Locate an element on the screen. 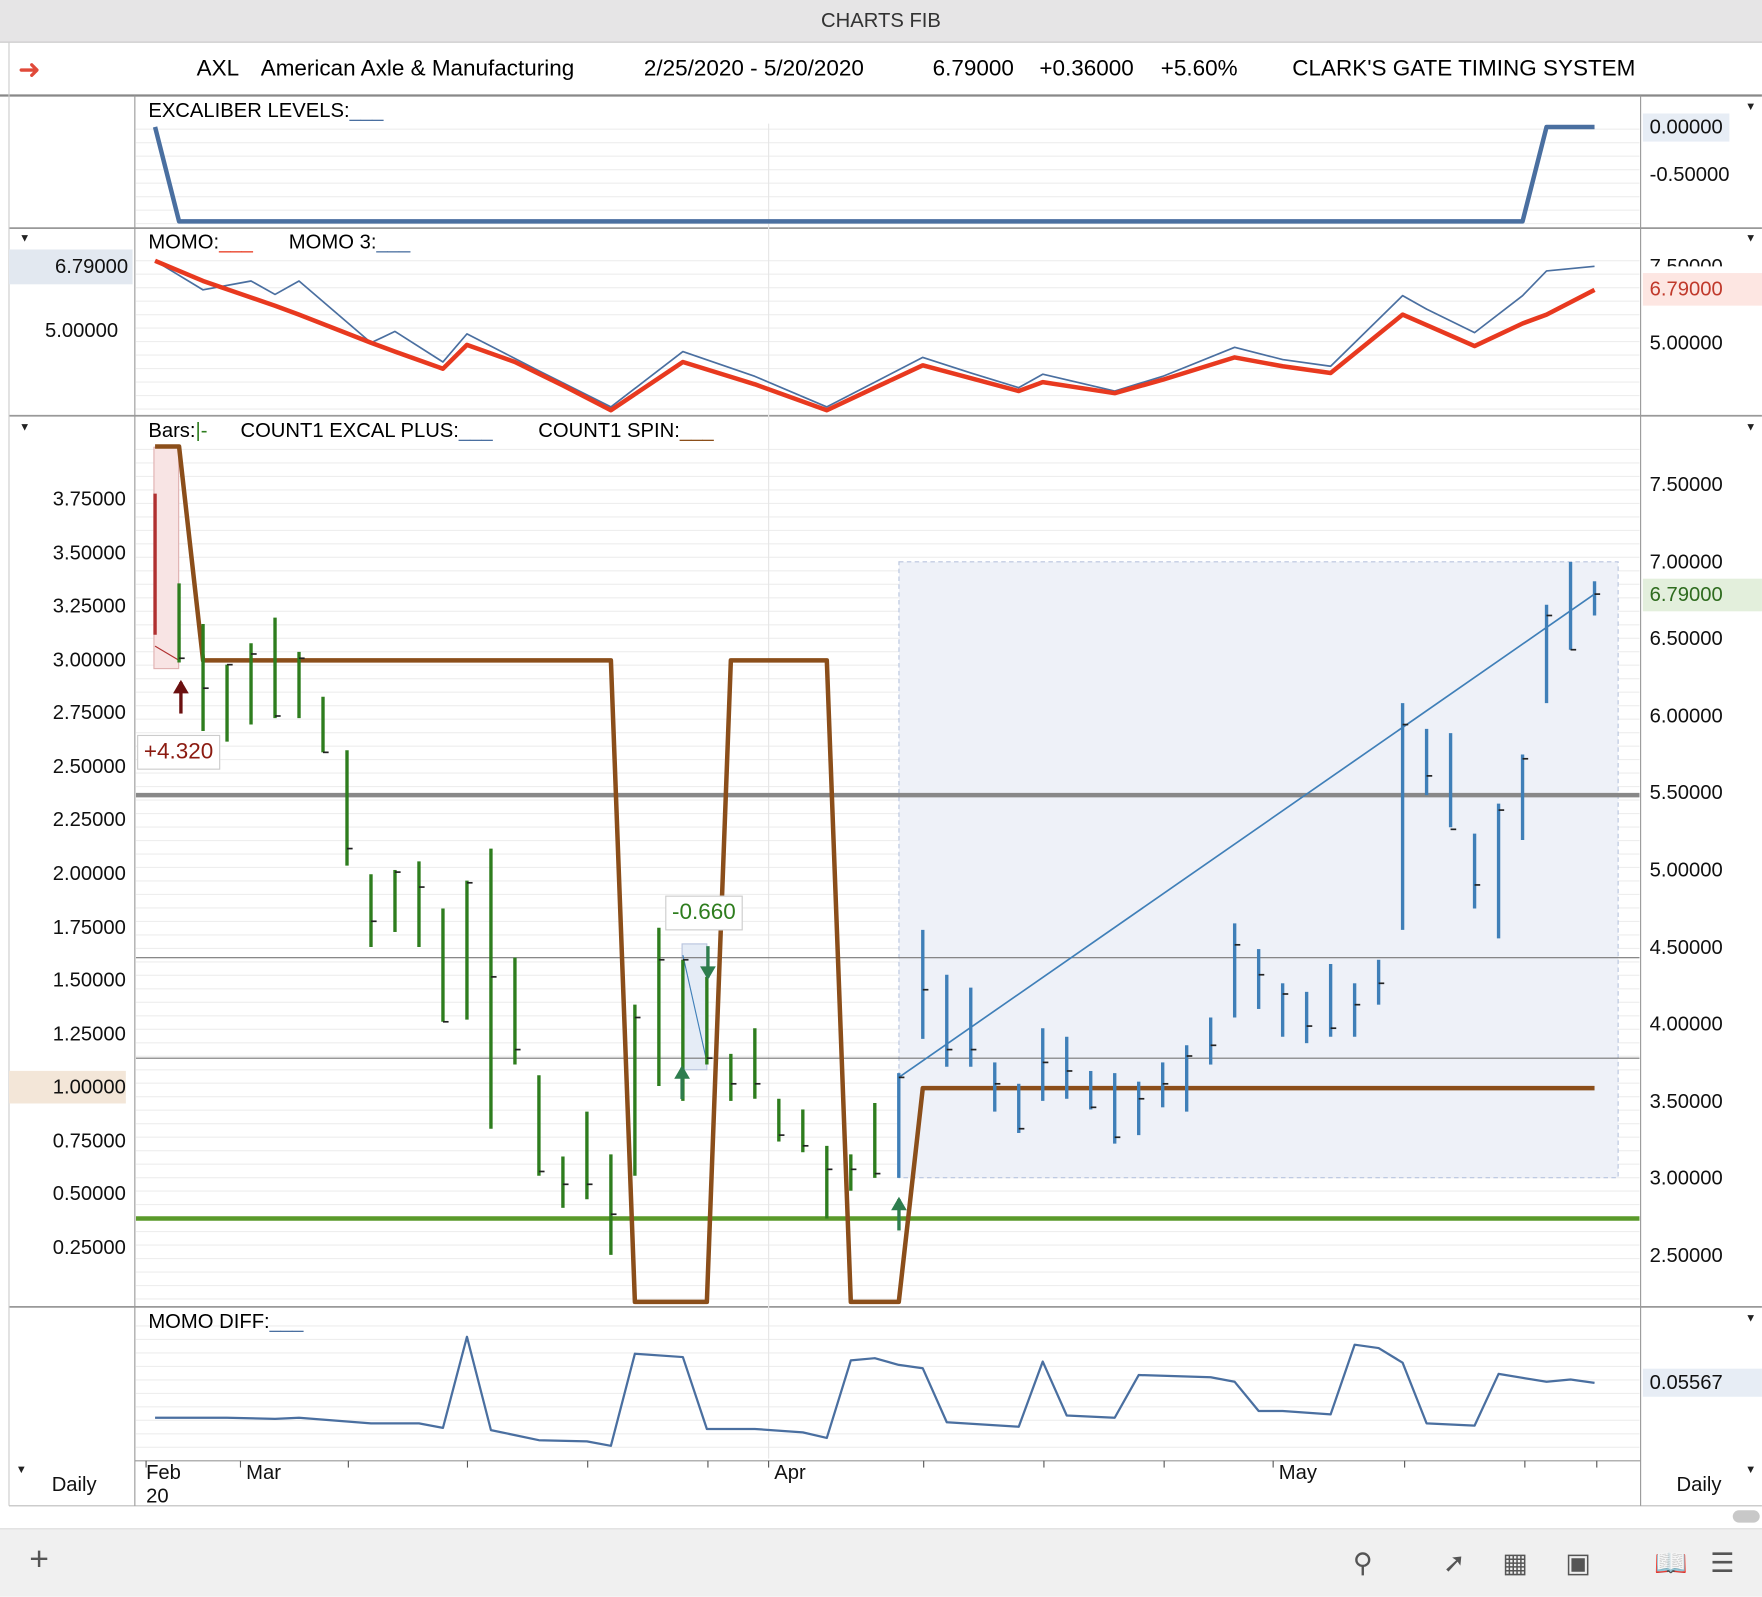 This screenshot has width=1762, height=1597. main-left-tick: 3.75000 is located at coordinates (89, 499).